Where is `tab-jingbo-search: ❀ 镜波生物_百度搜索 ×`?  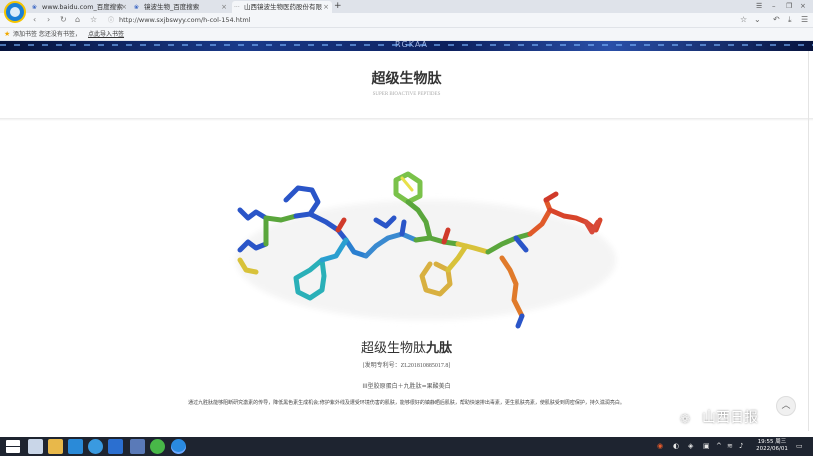 tab-jingbo-search: ❀ 镜波生物_百度搜索 × is located at coordinates (181, 7).